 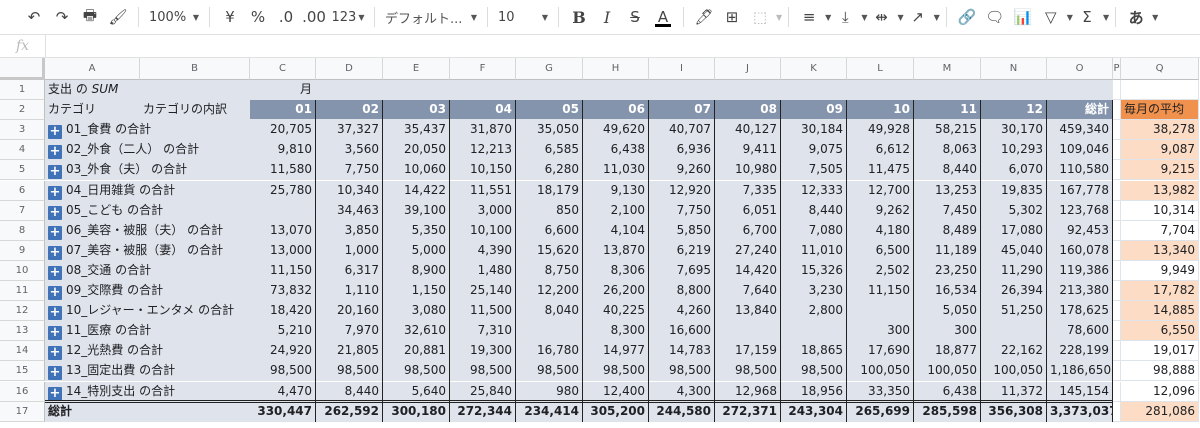 What do you see at coordinates (283, 391) in the screenshot?
I see `value-cell: 4,470` at bounding box center [283, 391].